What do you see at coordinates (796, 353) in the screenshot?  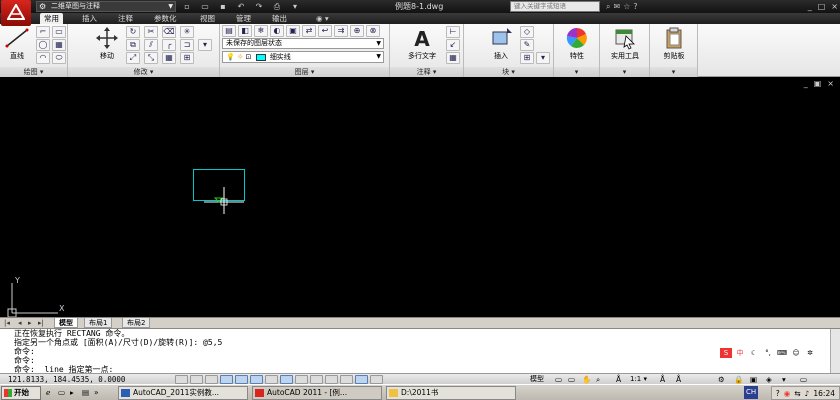 I see `ime-user-icon: ☺` at bounding box center [796, 353].